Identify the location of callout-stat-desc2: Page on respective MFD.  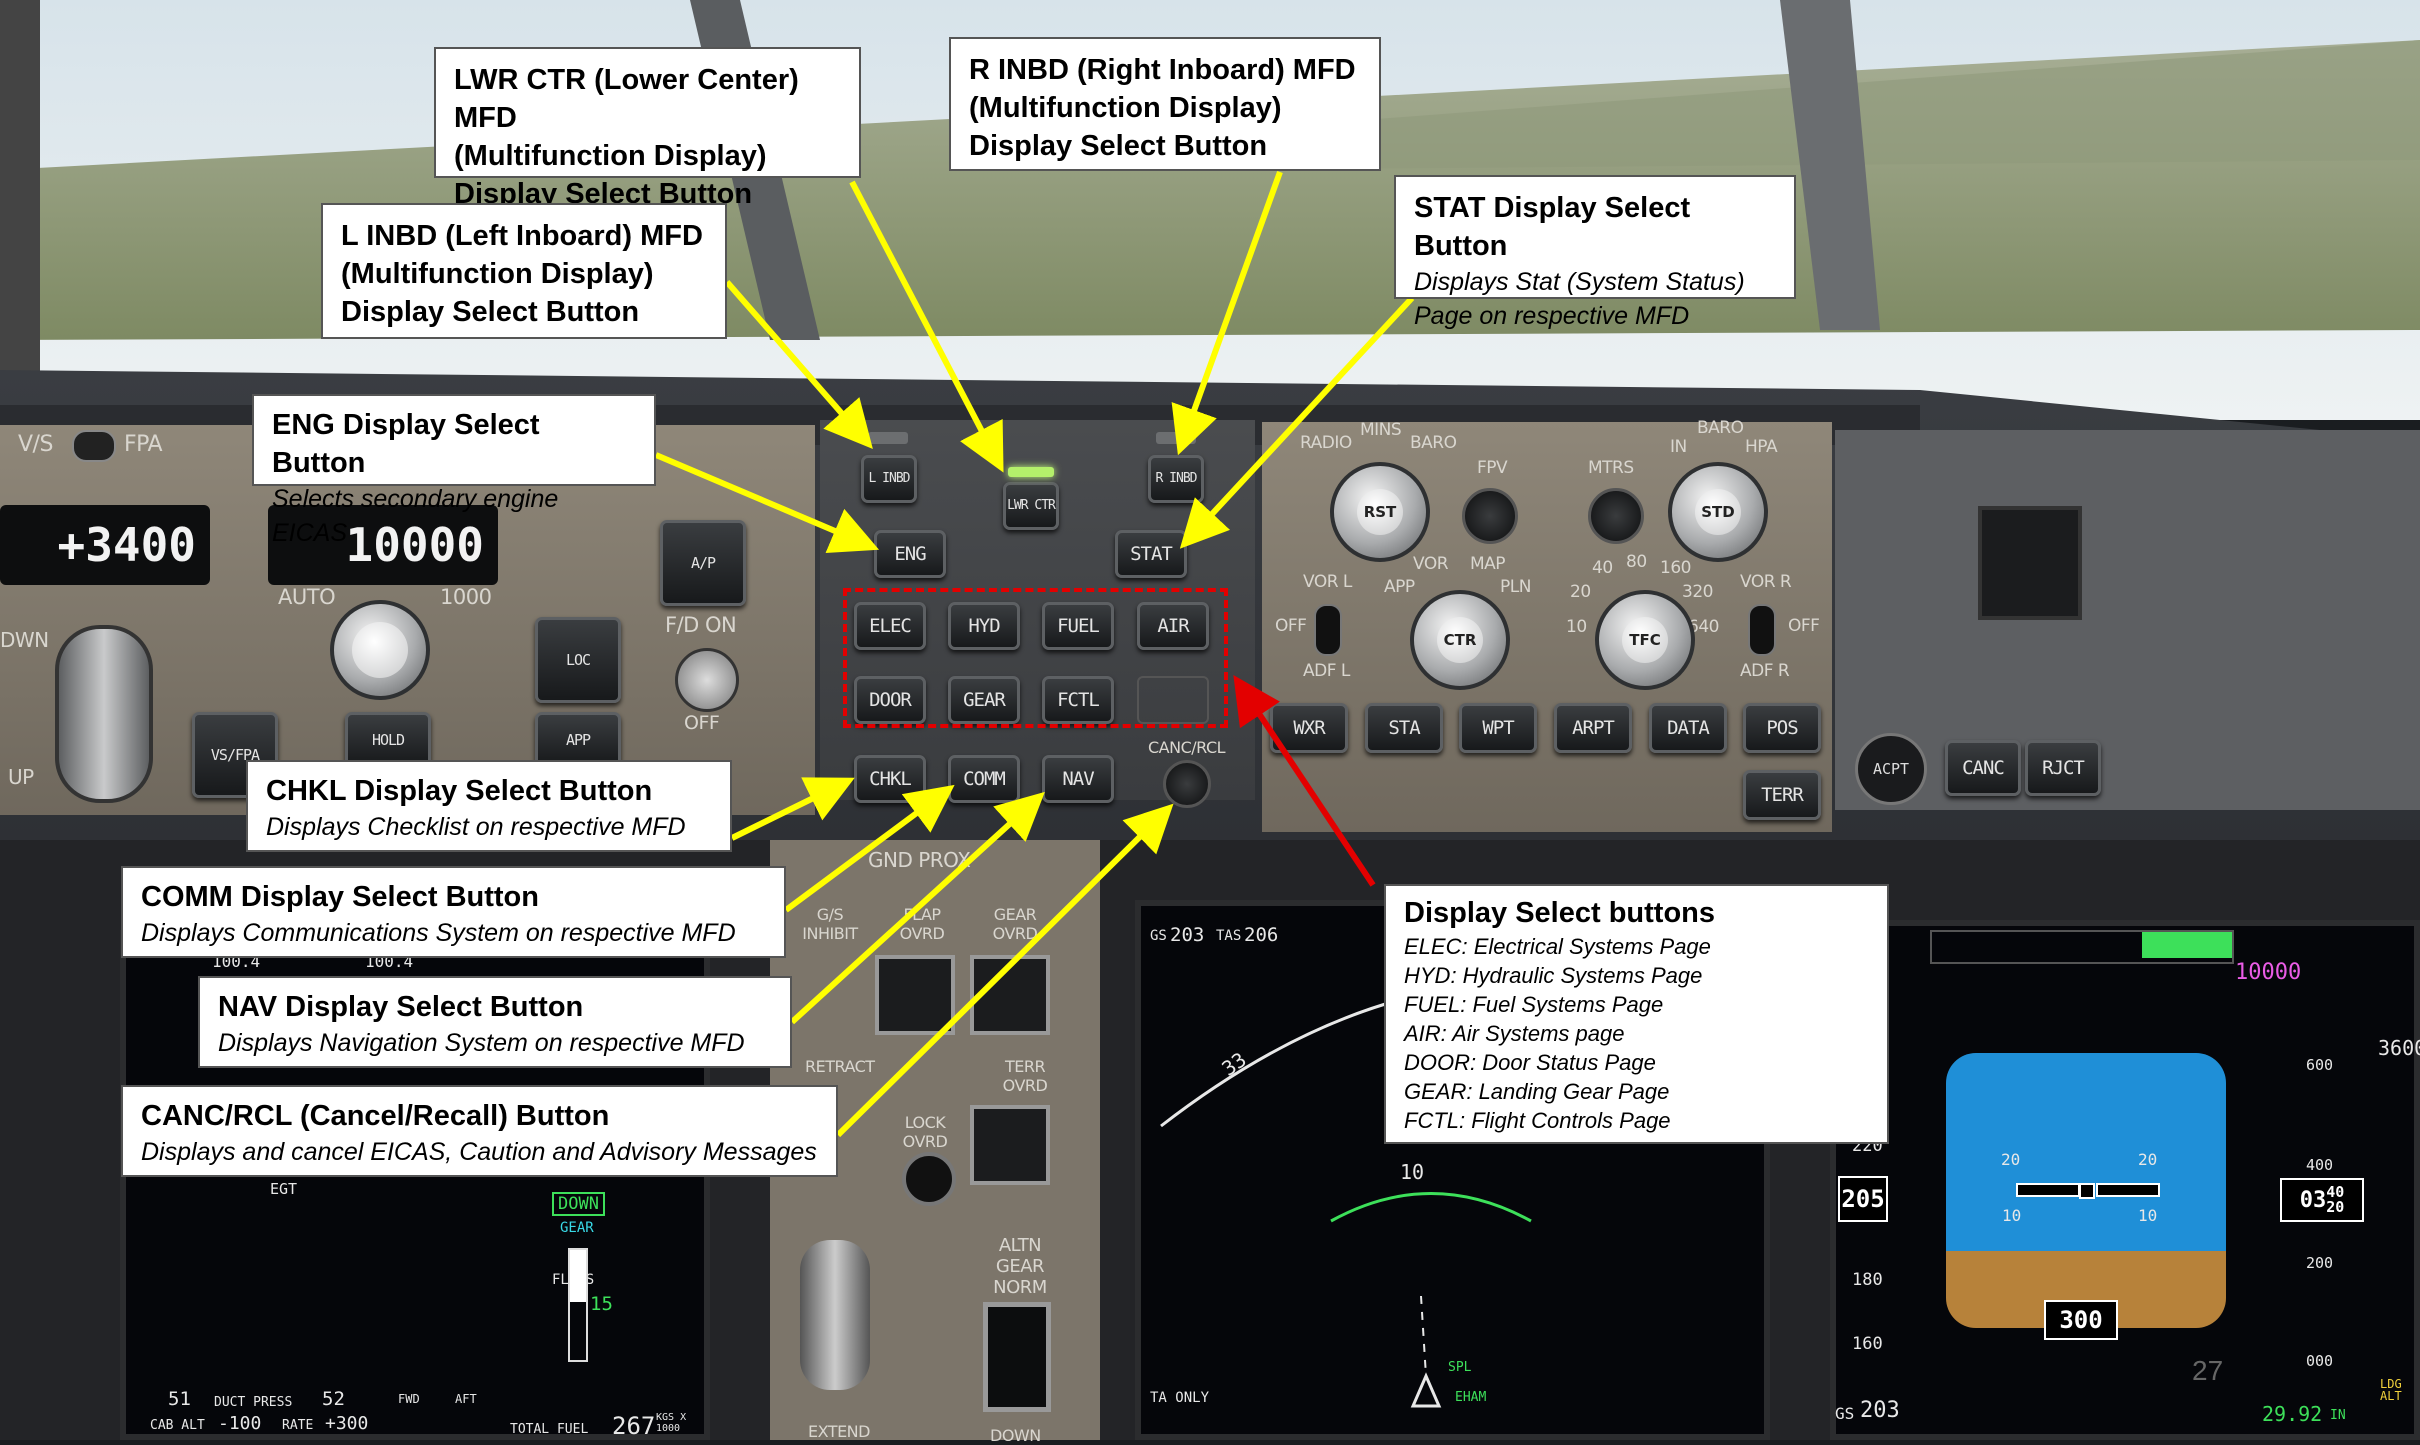
(1552, 316).